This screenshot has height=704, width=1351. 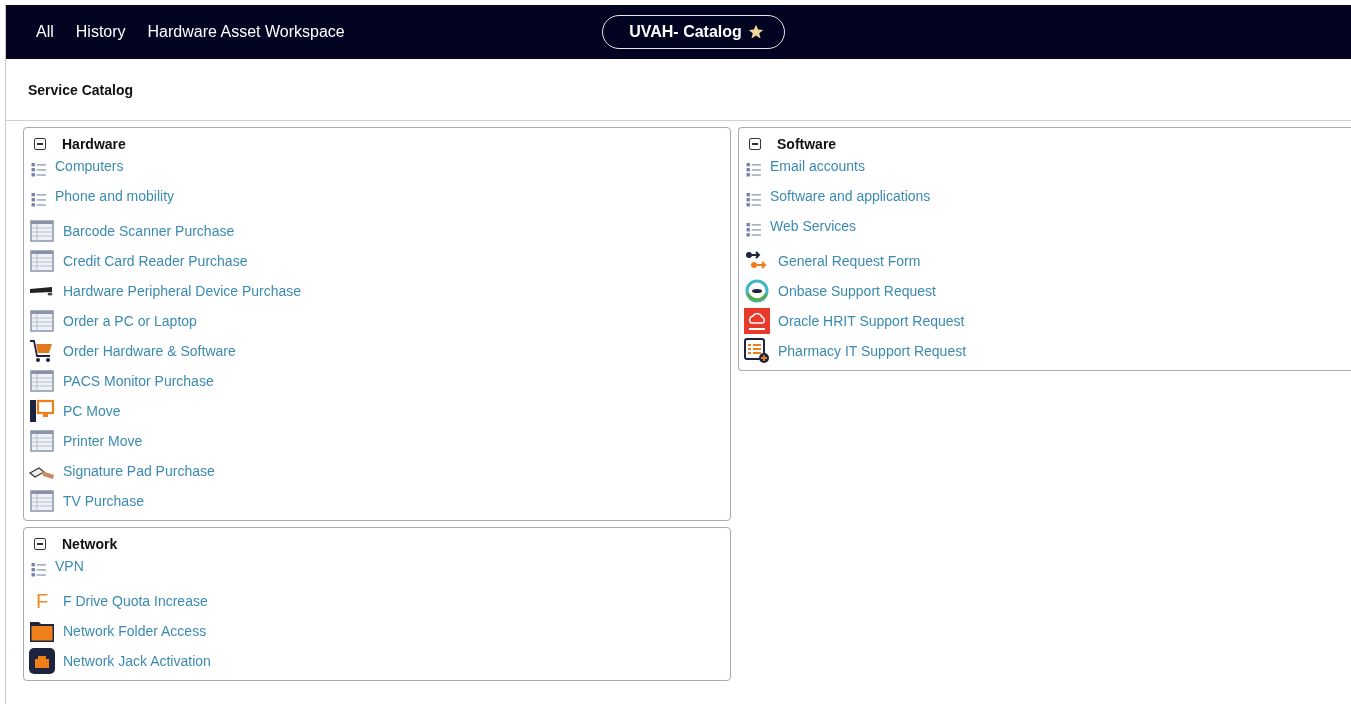 What do you see at coordinates (757, 291) in the screenshot?
I see `ring-icon` at bounding box center [757, 291].